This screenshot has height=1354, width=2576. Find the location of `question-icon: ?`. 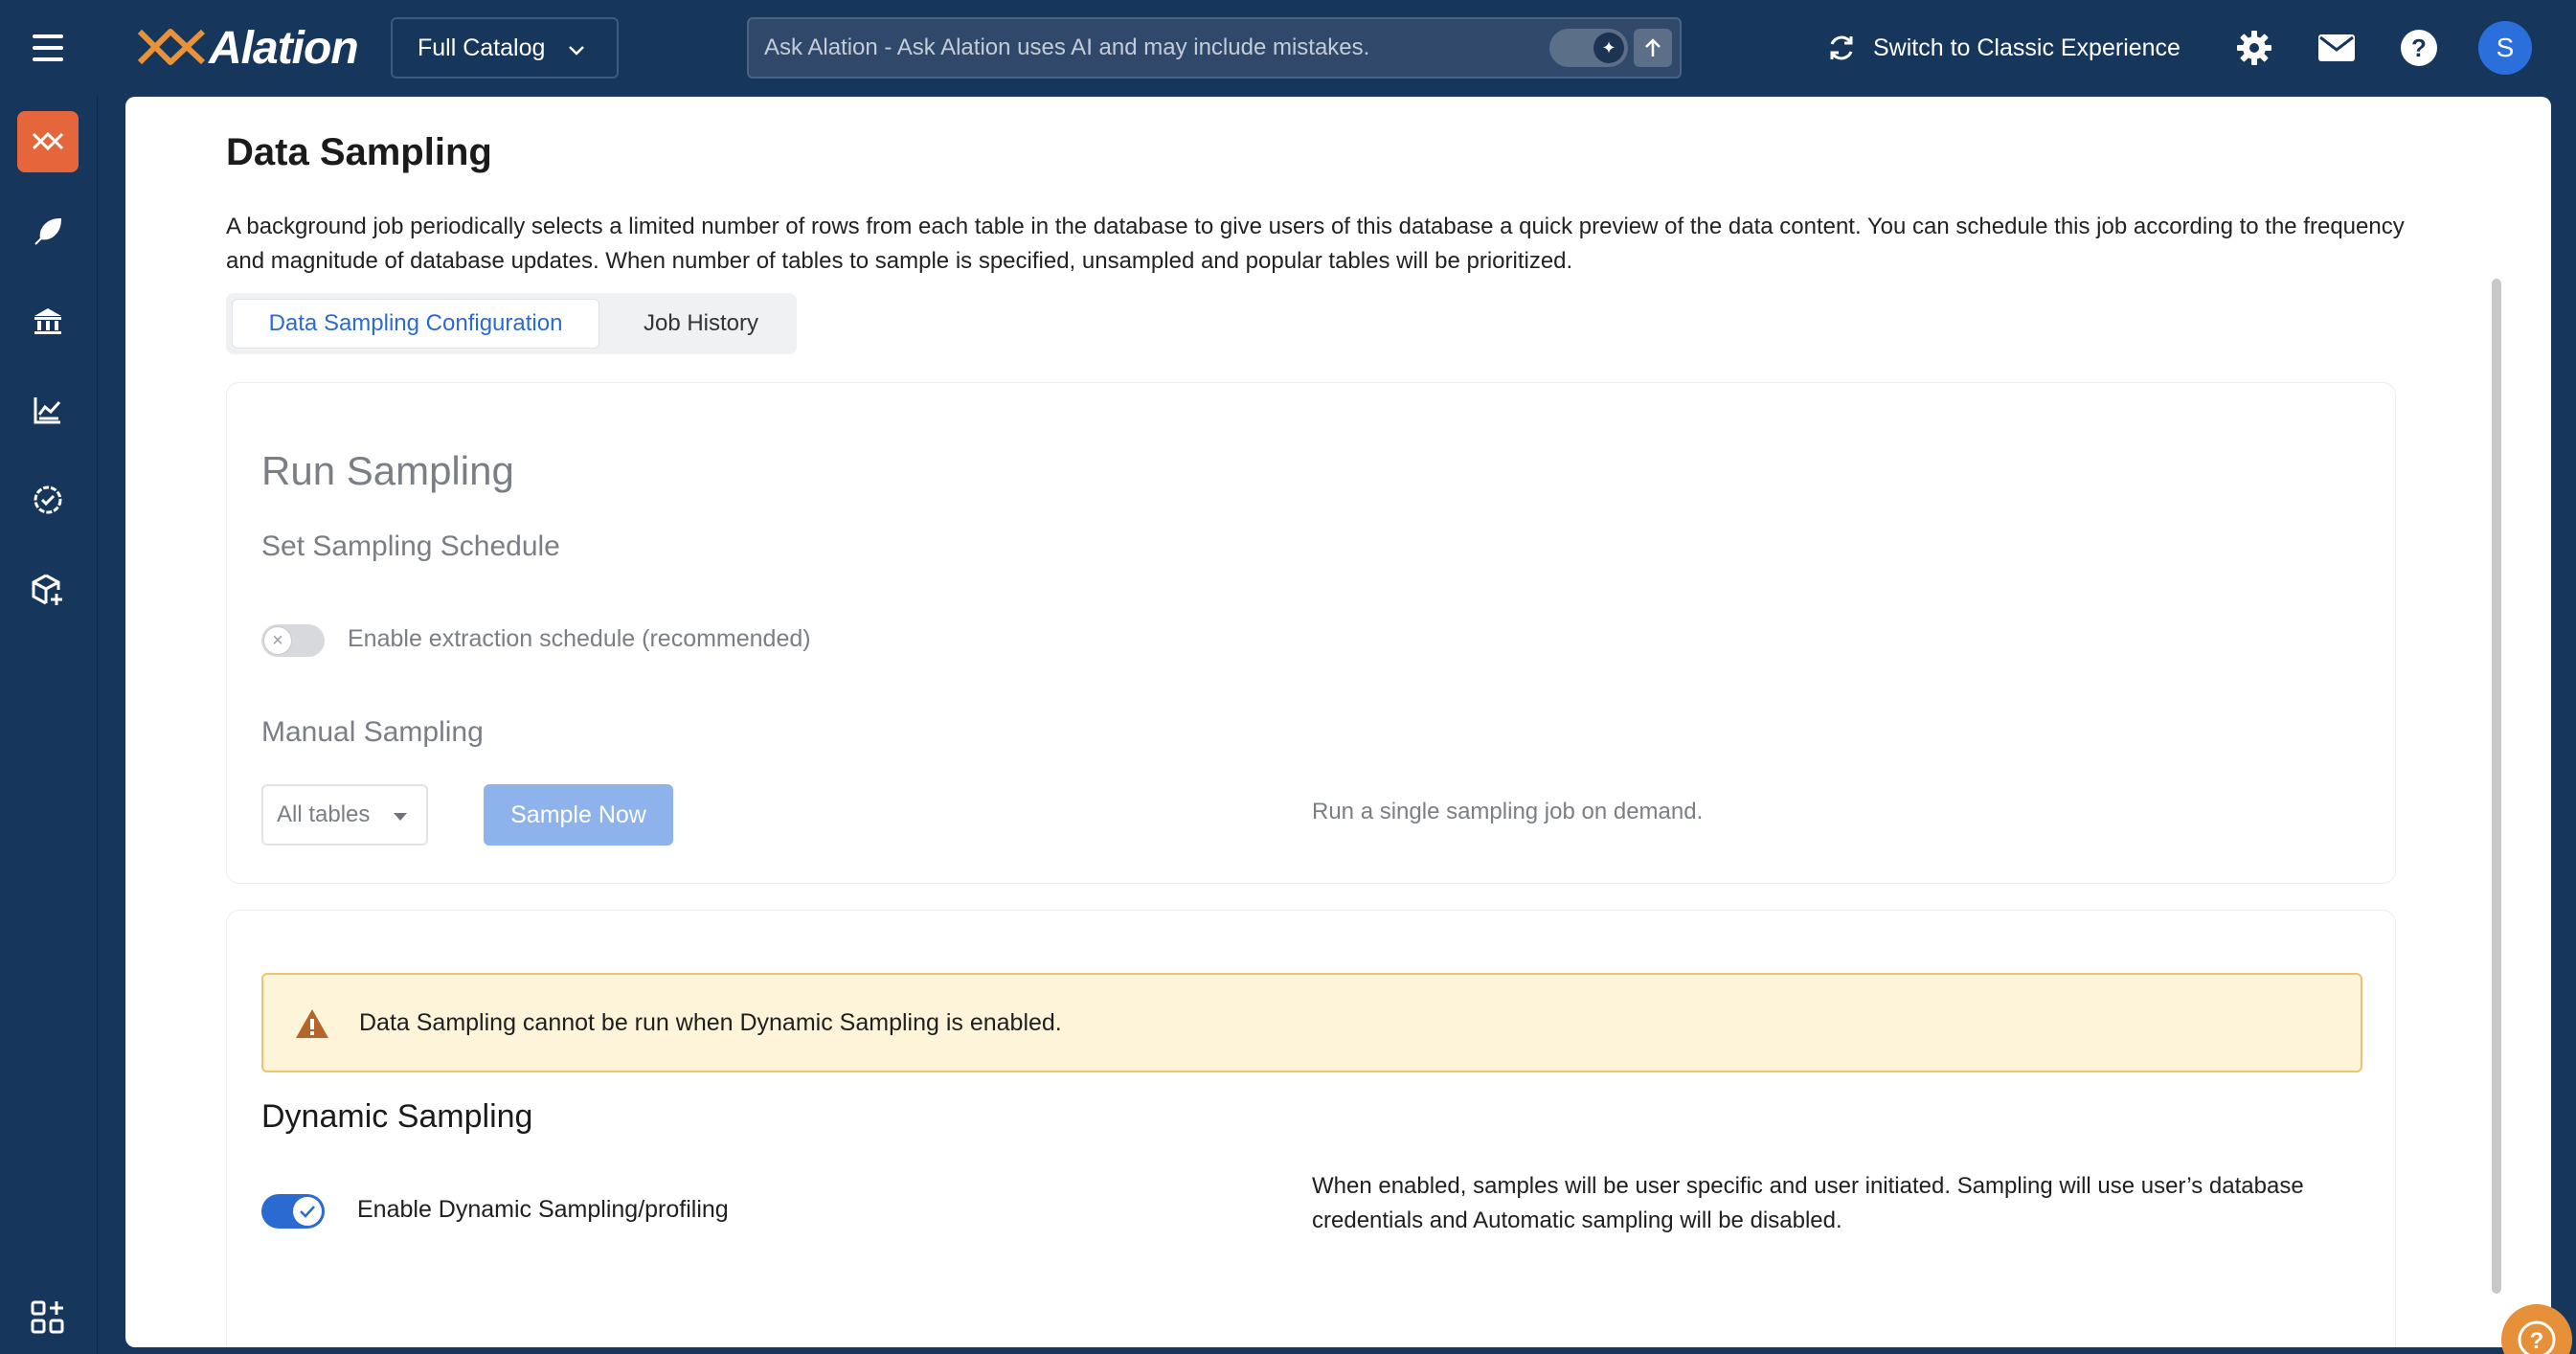

question-icon: ? is located at coordinates (2537, 1337).